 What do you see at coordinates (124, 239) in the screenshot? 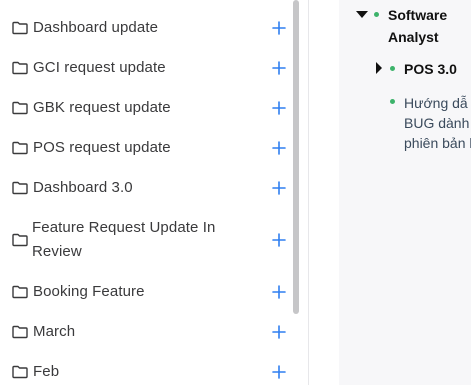
I see `folder-label: Feature Request Update In Review` at bounding box center [124, 239].